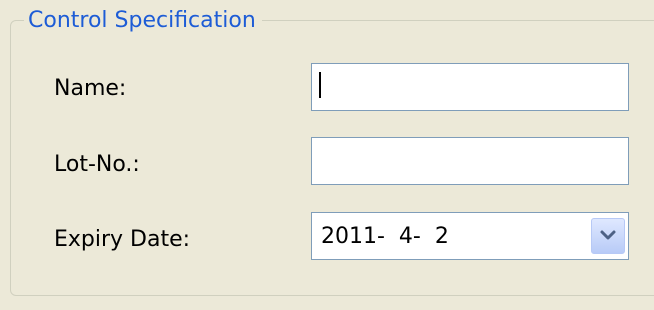 This screenshot has height=310, width=654. Describe the element at coordinates (122, 239) in the screenshot. I see `expiry-date-label: Expiry Date:` at that location.